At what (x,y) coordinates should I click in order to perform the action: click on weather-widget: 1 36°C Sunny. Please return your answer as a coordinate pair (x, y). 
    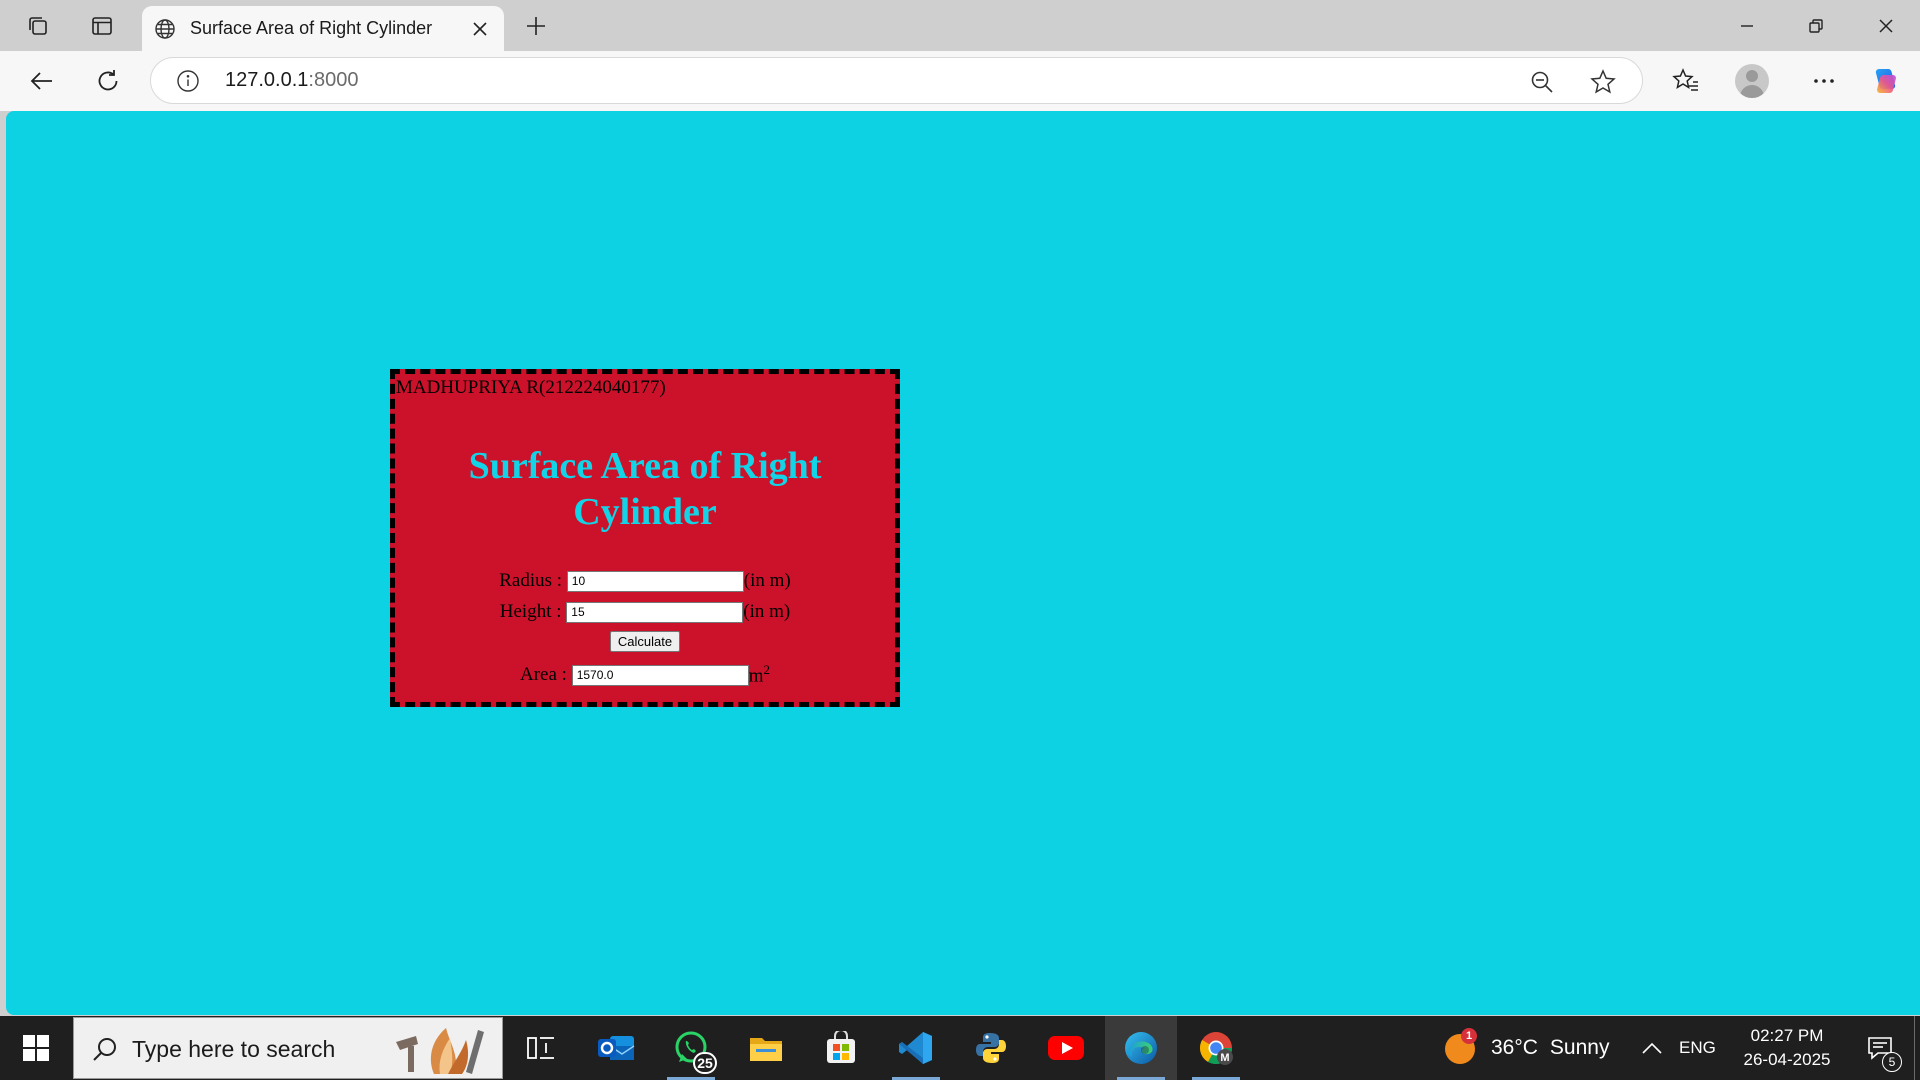
    Looking at the image, I should click on (1527, 1048).